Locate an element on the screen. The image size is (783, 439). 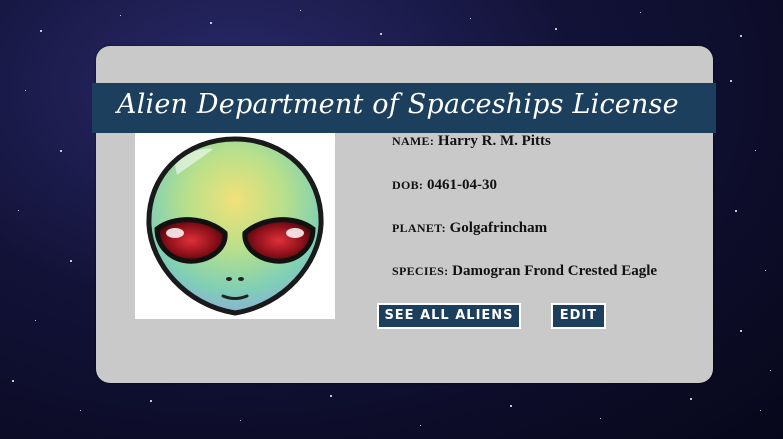
planet-row: PLANET: Golgafrincham is located at coordinates (469, 228).